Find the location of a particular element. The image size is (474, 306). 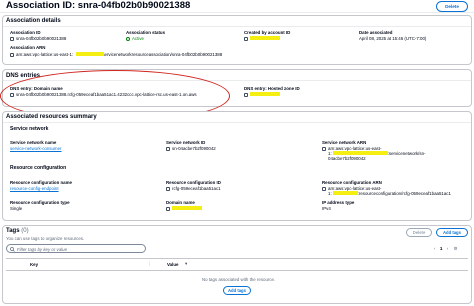

tags-filter-input: Filter tags by key or value is located at coordinates (76, 248).